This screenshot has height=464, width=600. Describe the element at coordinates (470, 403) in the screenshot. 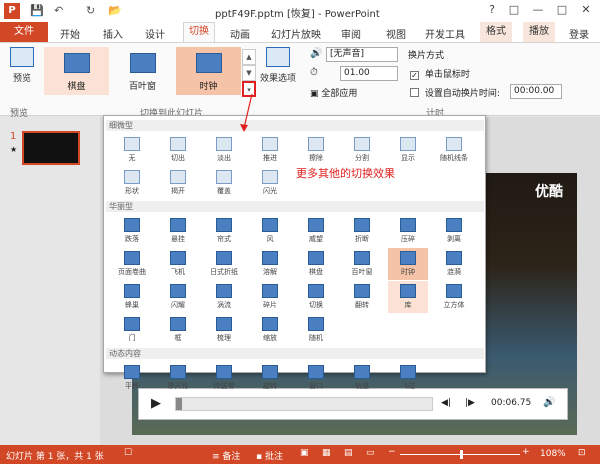

I see `step-forward-icon: |▶` at that location.